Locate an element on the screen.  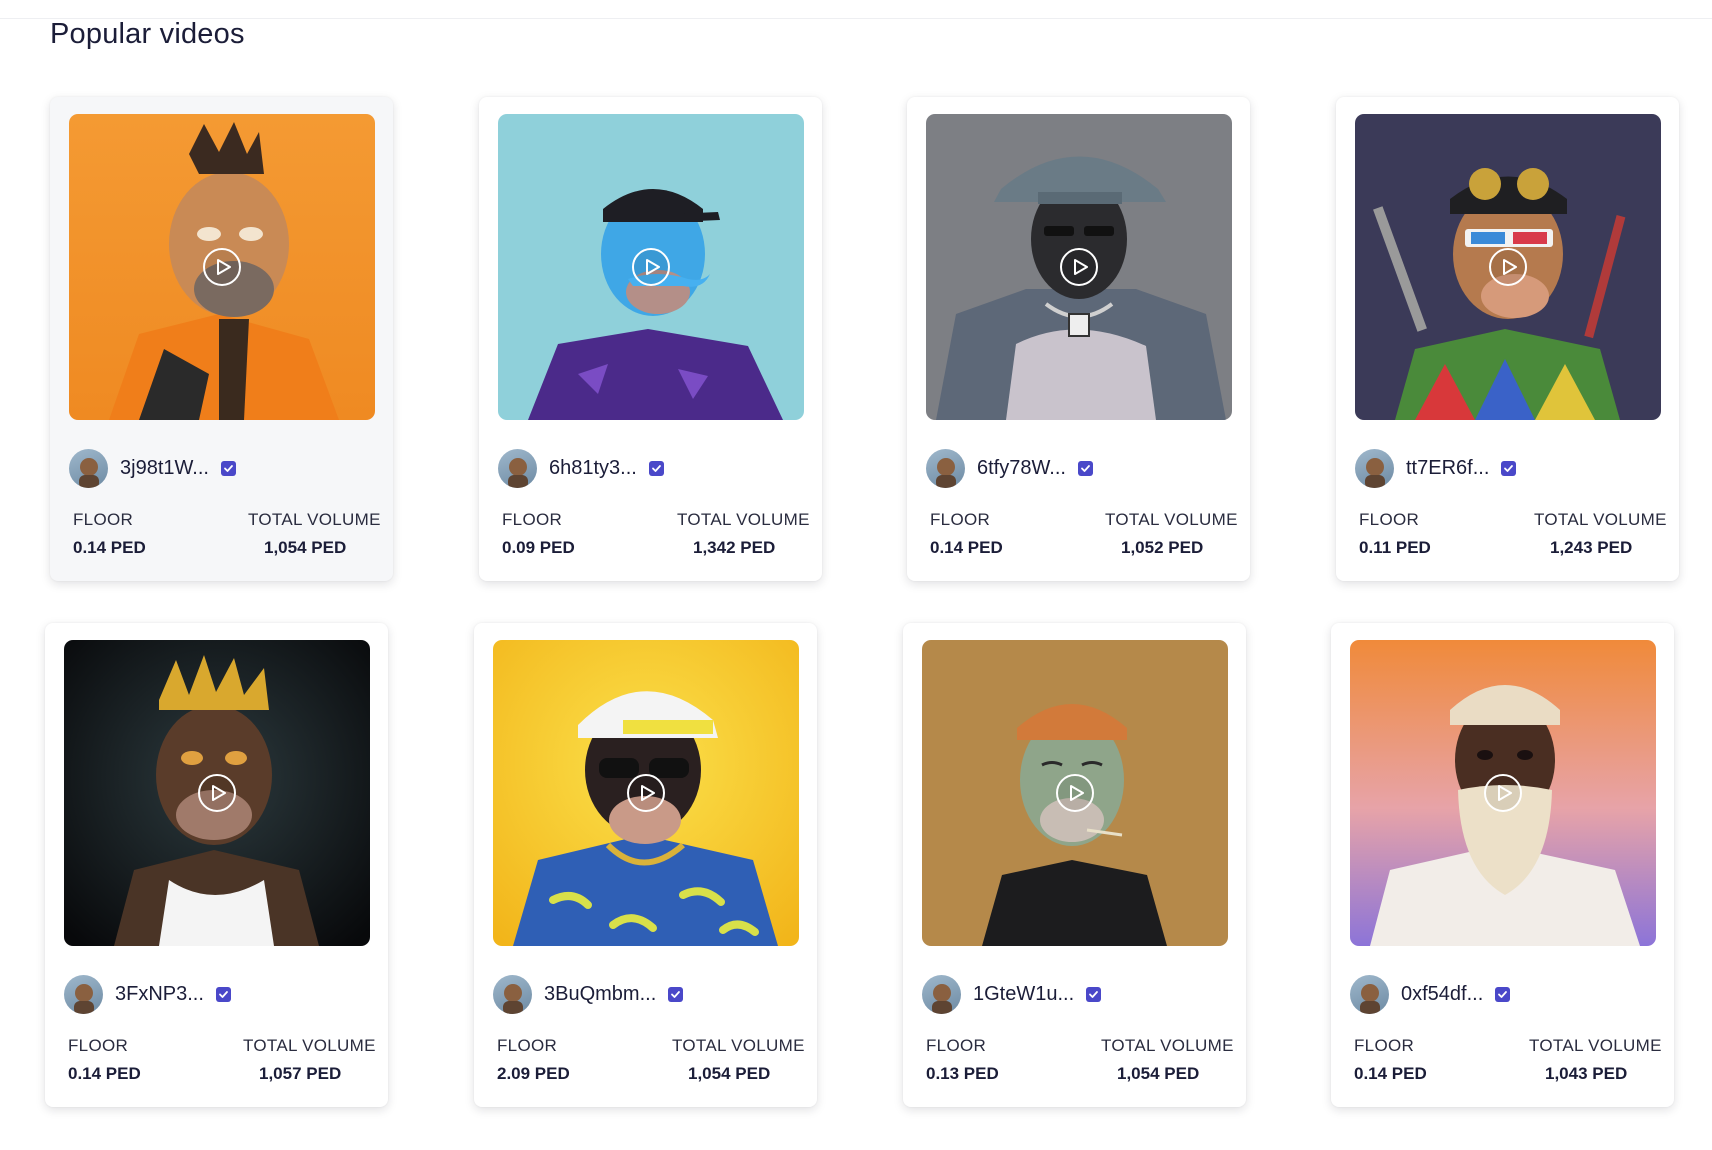
floor-value: 0.09 PED is located at coordinates (538, 547).